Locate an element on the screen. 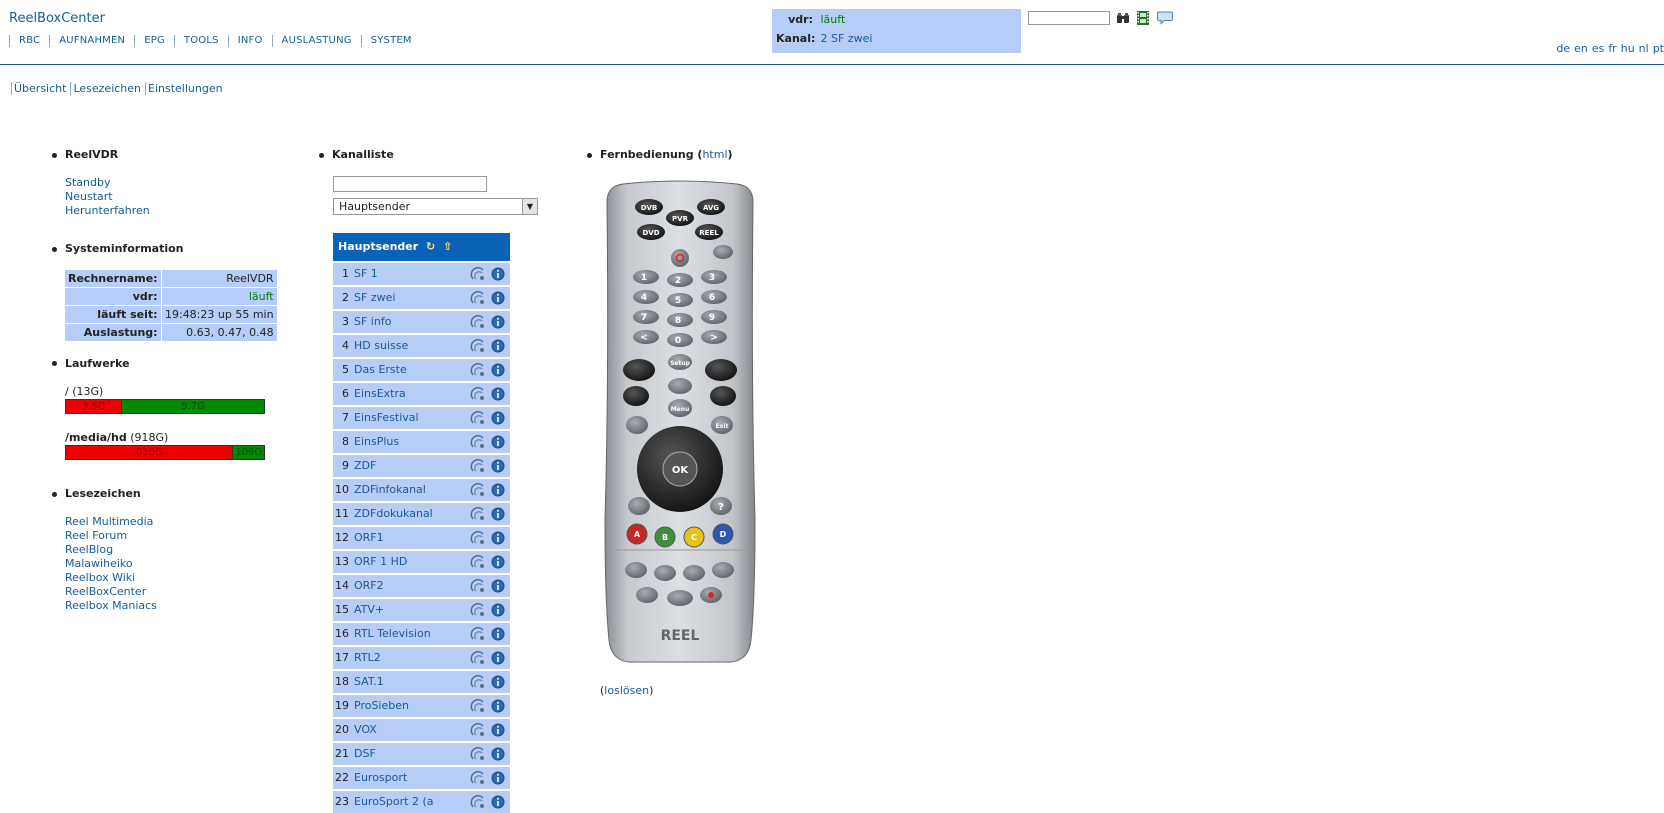 The image size is (1664, 813). bookmark-link: Reelbox Wiki is located at coordinates (111, 578).